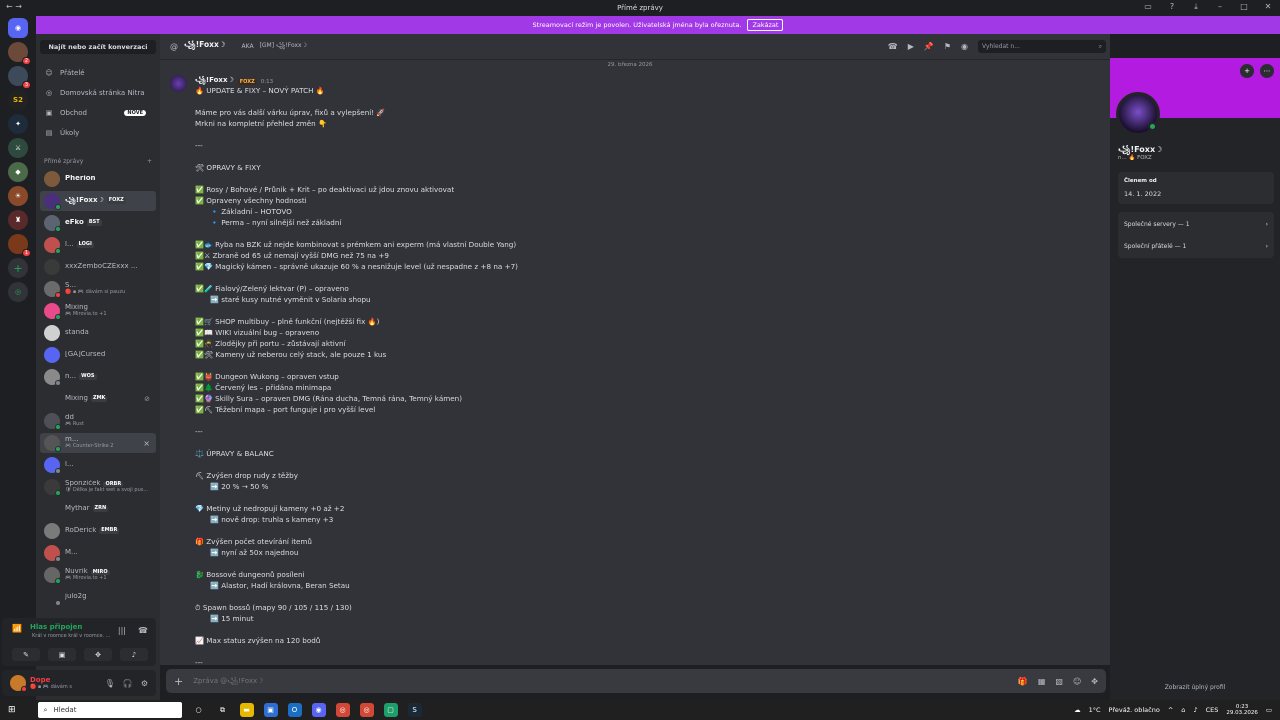 The height and width of the screenshot is (720, 1280). I want to click on app-icon: ▢, so click(390, 710).